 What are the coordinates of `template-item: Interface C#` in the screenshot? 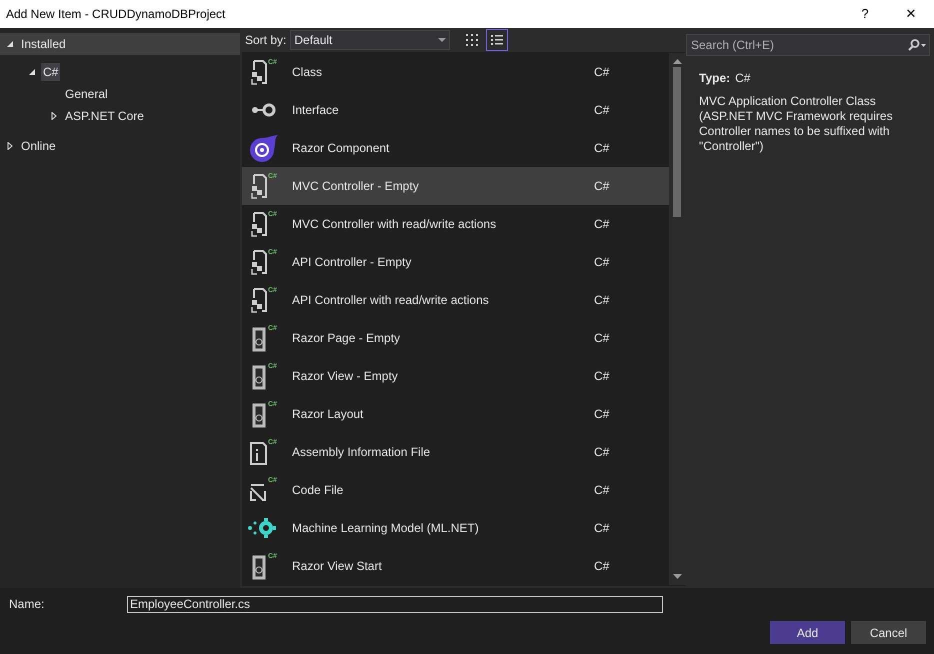 It's located at (455, 110).